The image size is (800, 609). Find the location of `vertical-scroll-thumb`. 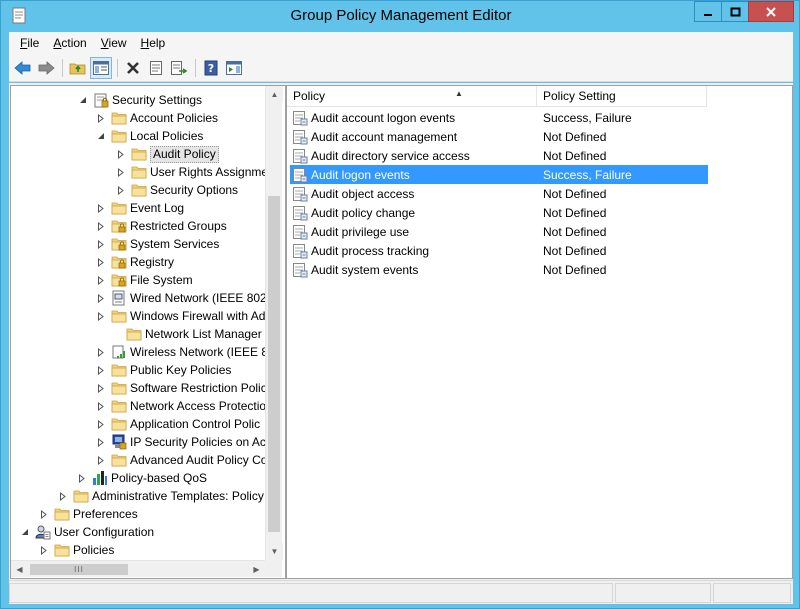

vertical-scroll-thumb is located at coordinates (274, 364).